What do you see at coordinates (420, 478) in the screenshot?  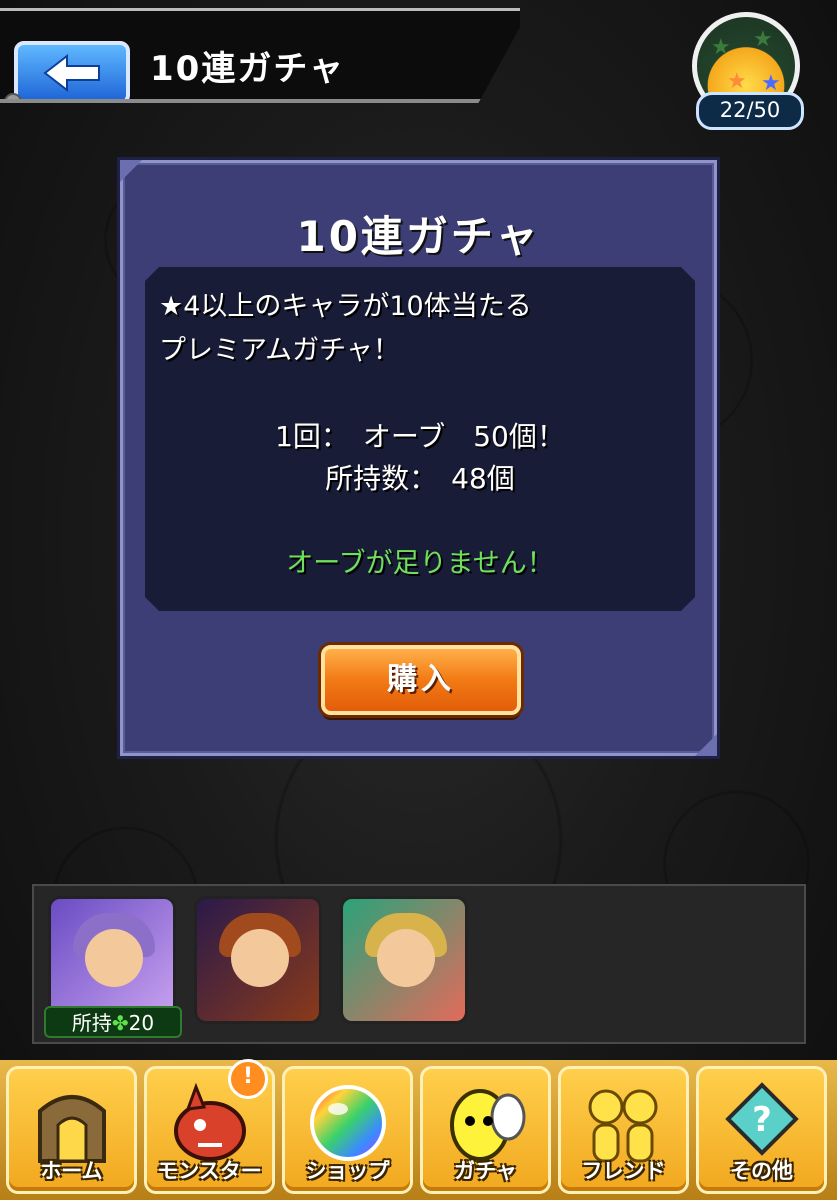 I see `owned-orbs-text: 所持数： 48個` at bounding box center [420, 478].